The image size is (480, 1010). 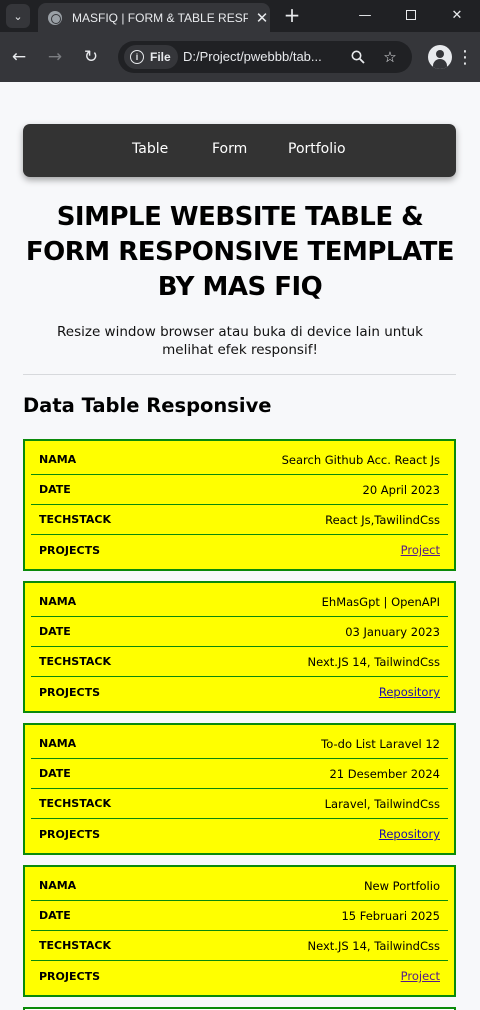 I want to click on card-row-date: DATE 03 January 2023, so click(x=239, y=632).